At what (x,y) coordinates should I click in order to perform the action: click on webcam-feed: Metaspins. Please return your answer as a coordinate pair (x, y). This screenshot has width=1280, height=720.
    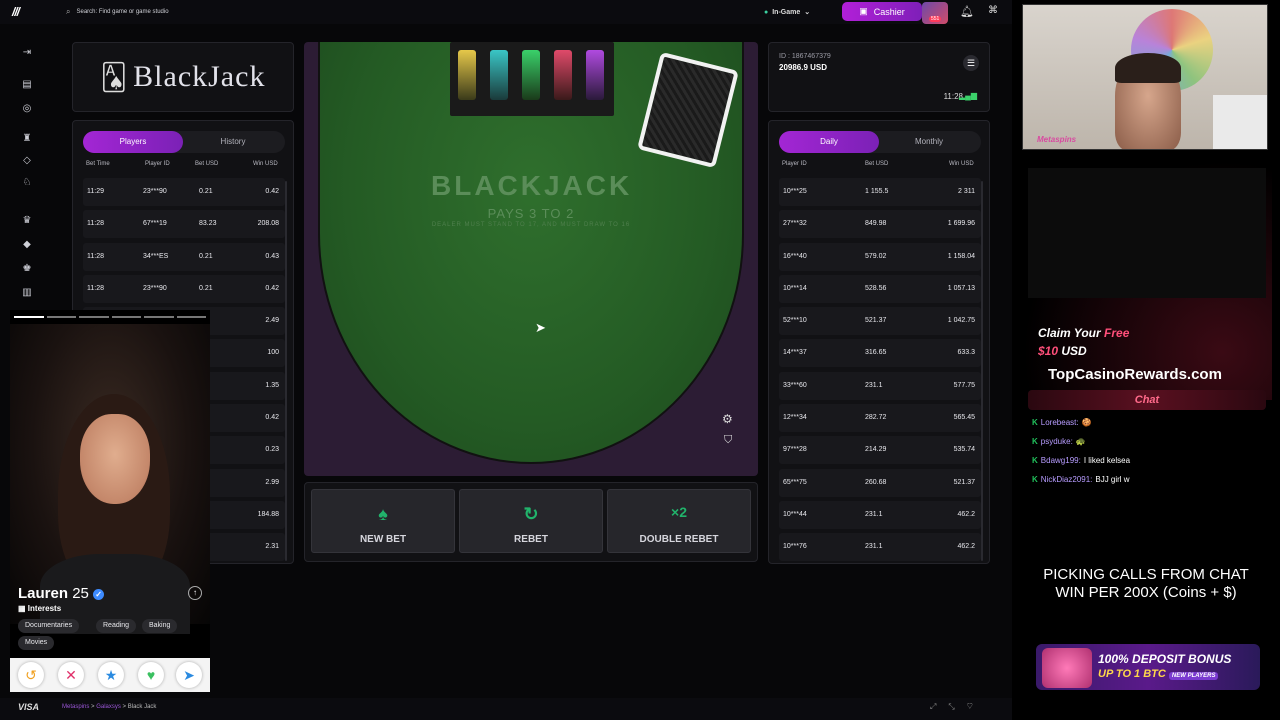
    Looking at the image, I should click on (1145, 77).